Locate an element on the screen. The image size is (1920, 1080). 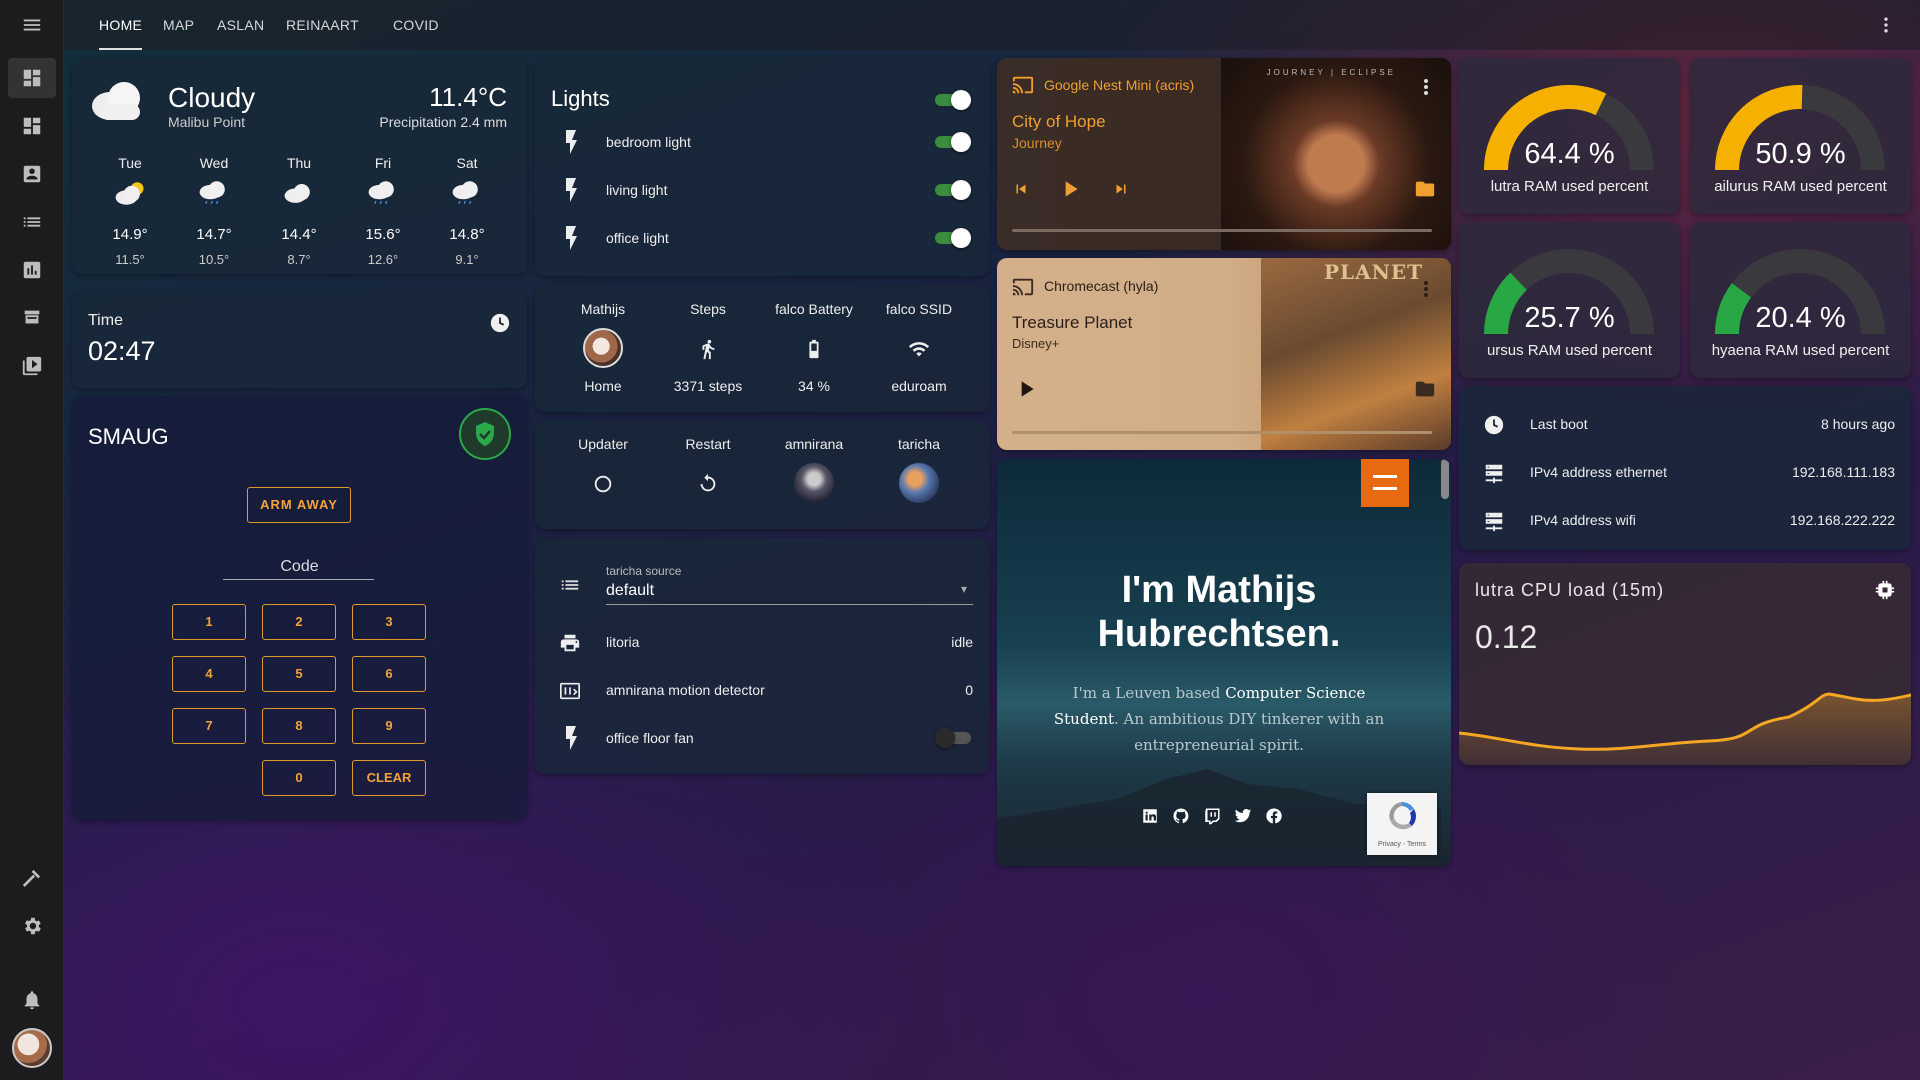
ram-gauge-card: 20.4 % hyaena RAM used percent is located at coordinates (1800, 300).